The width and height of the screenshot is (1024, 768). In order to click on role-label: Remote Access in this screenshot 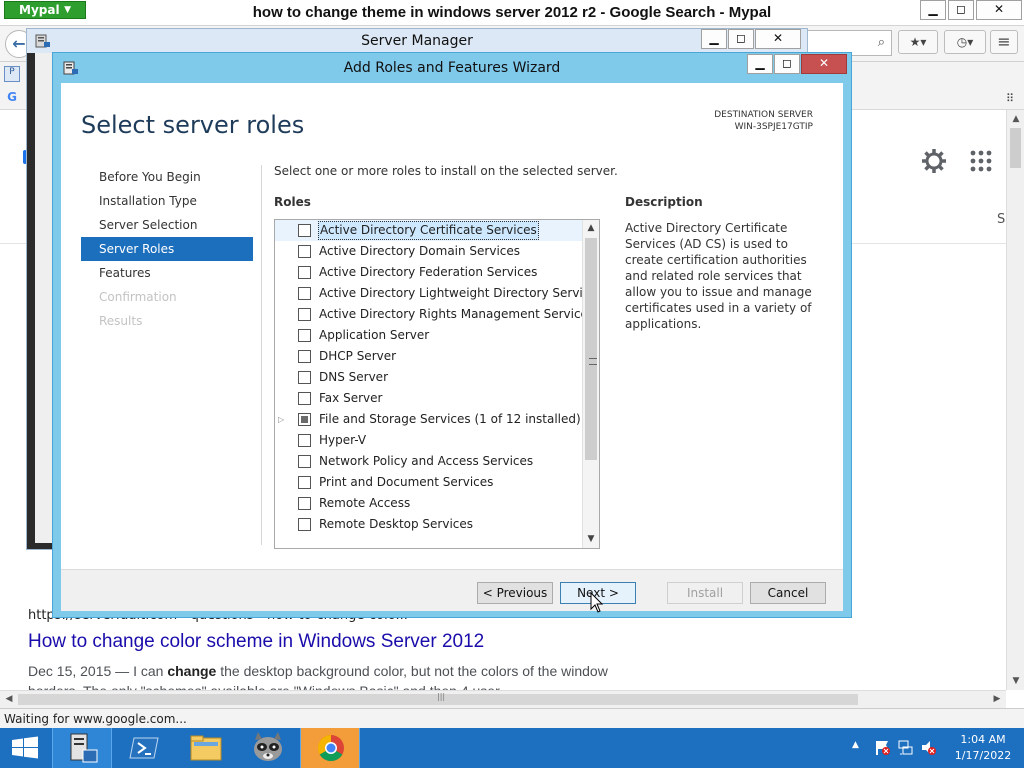, I will do `click(364, 503)`.